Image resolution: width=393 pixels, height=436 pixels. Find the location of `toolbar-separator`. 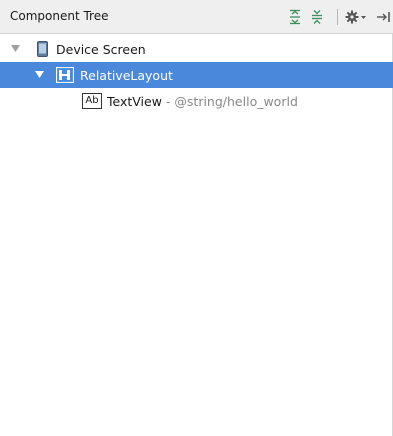

toolbar-separator is located at coordinates (337, 17).